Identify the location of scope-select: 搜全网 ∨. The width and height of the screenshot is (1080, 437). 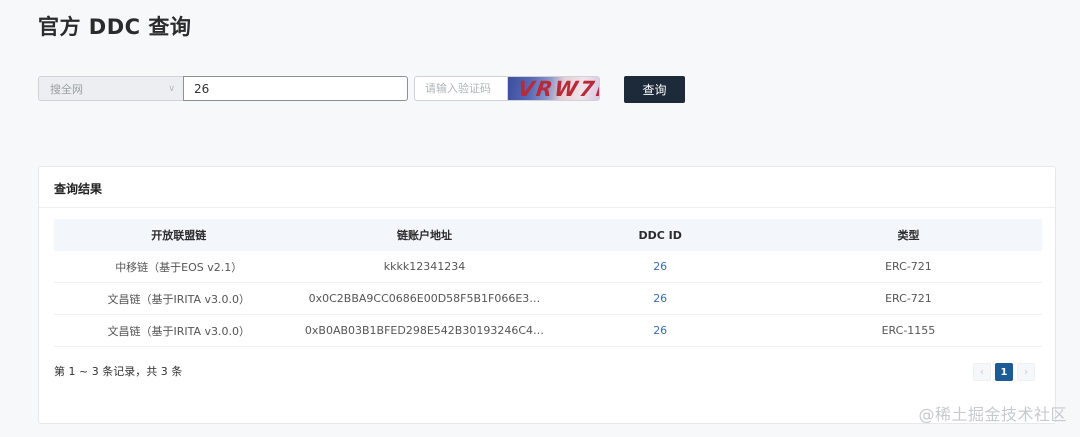
(110, 88).